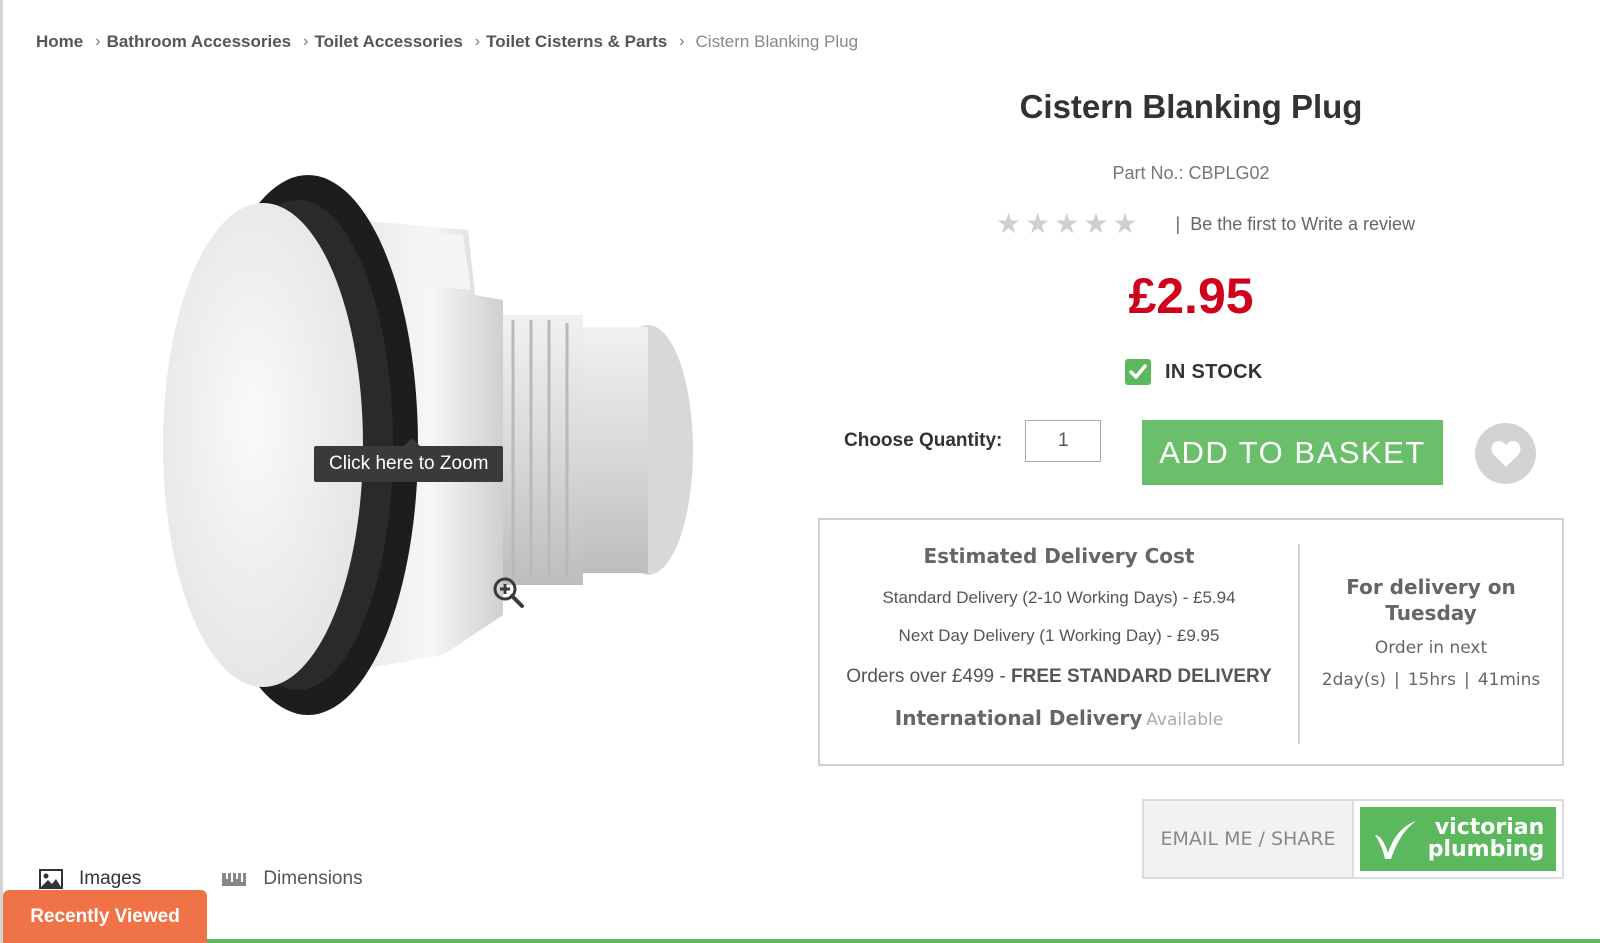 Image resolution: width=1600 pixels, height=943 pixels. What do you see at coordinates (409, 460) in the screenshot?
I see `zoom-tooltip: Click here to Zoom` at bounding box center [409, 460].